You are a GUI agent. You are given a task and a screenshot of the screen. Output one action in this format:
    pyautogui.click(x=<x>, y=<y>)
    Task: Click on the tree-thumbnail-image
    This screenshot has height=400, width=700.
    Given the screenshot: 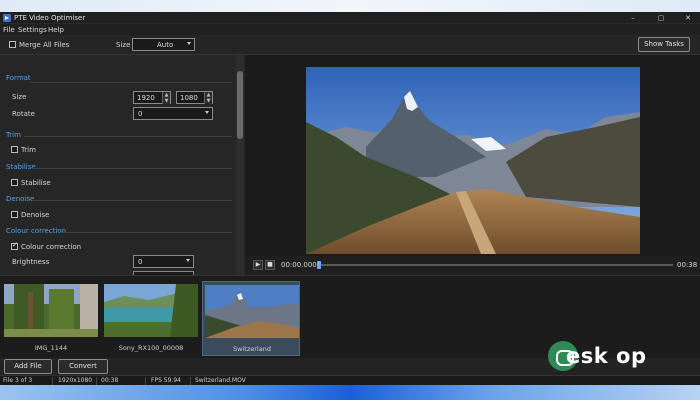 What is the action you would take?
    pyautogui.click(x=51, y=310)
    